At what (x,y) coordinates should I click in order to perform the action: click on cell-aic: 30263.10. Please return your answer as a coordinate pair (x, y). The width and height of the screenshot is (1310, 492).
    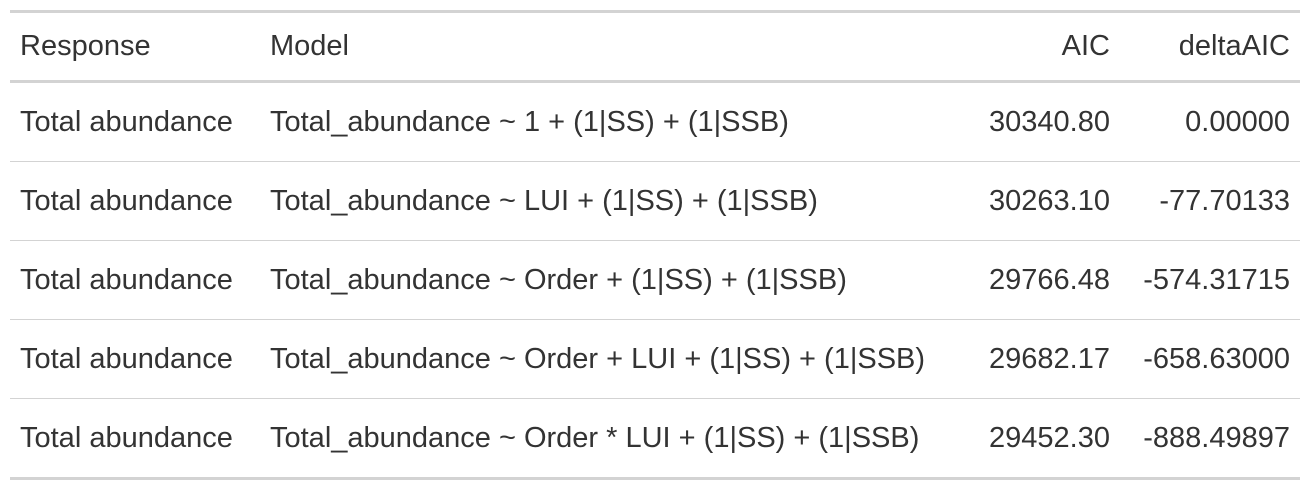
    Looking at the image, I should click on (1047, 201).